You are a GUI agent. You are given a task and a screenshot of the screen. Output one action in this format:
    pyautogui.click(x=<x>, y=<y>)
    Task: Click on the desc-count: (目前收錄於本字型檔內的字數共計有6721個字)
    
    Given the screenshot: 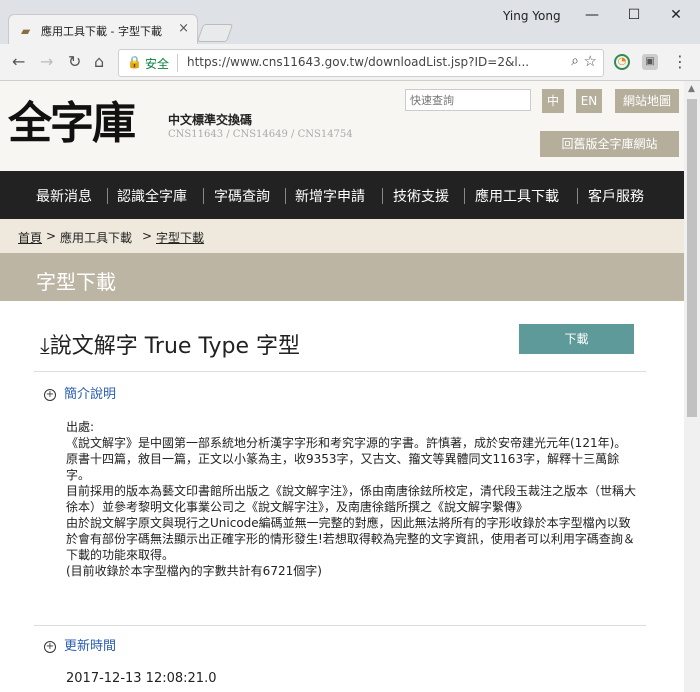 What is the action you would take?
    pyautogui.click(x=194, y=571)
    